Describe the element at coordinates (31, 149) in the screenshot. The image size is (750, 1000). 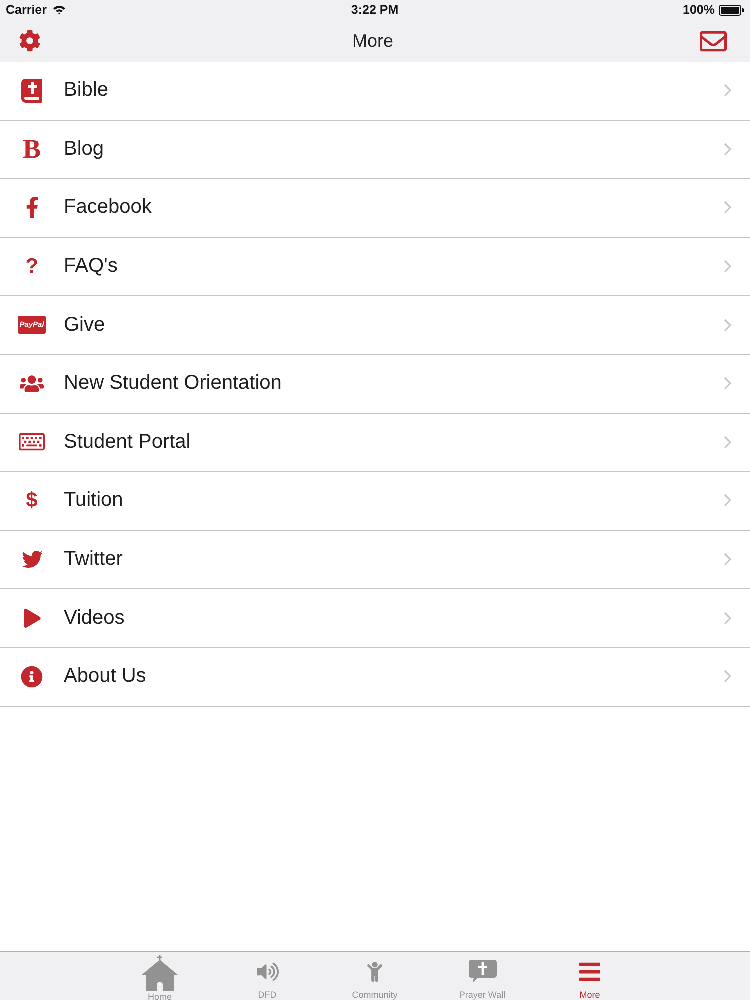
I see `letter-b-icon: B` at that location.